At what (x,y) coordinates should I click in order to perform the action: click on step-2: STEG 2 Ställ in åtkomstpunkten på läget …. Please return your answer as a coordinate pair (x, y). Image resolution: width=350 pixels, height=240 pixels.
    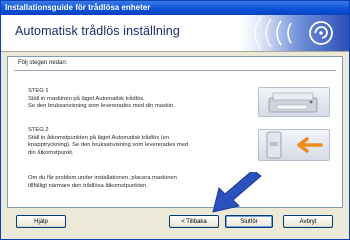
    Looking at the image, I should click on (108, 142).